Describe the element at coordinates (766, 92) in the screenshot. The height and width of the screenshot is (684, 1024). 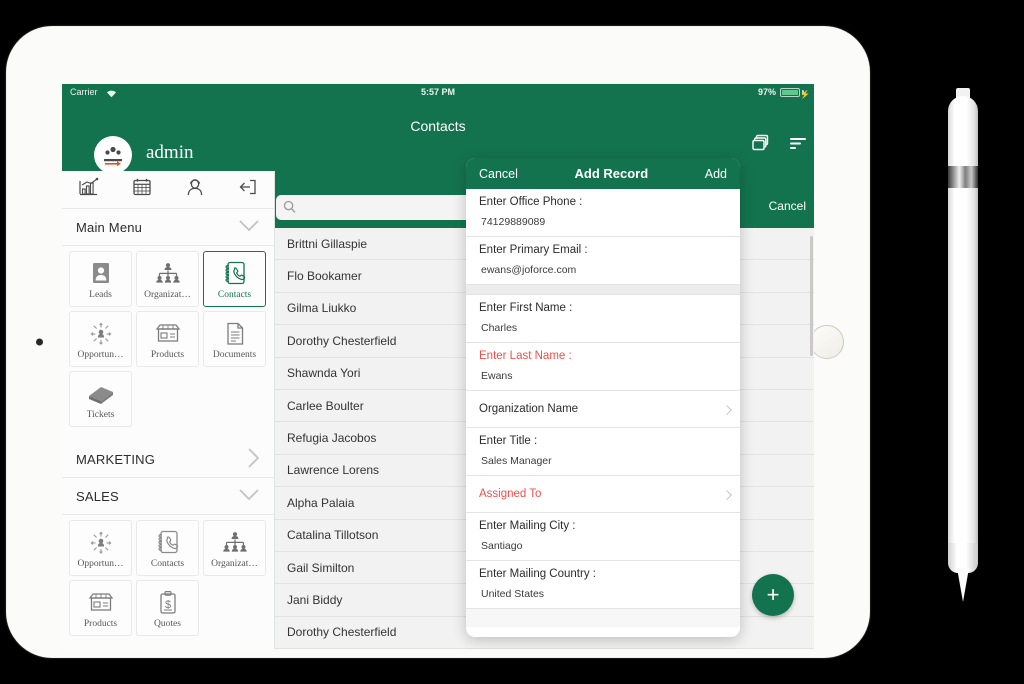
I see `battery-percent-label: 97%` at that location.